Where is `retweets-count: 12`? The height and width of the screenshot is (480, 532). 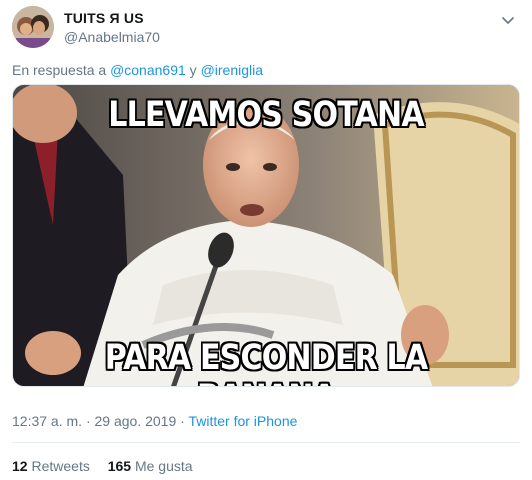
retweets-count: 12 is located at coordinates (20, 466).